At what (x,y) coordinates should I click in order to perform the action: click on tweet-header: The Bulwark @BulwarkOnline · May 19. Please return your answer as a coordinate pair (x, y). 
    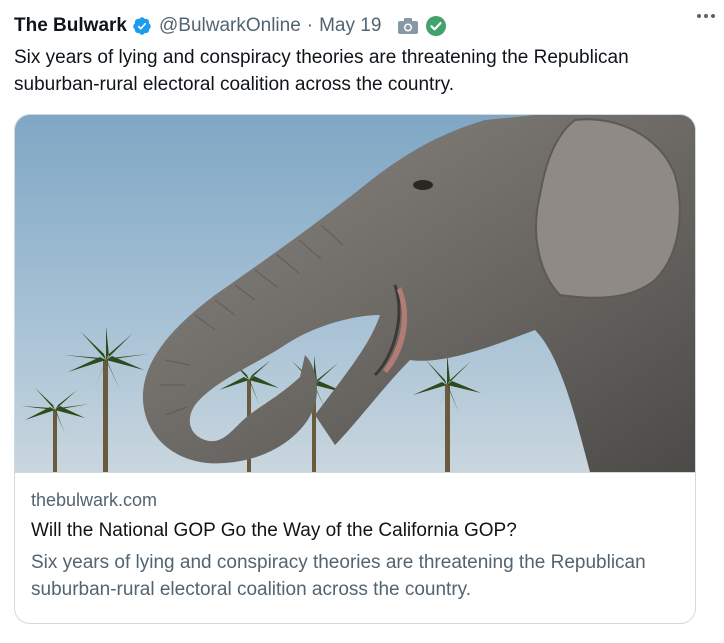
    Looking at the image, I should click on (359, 26).